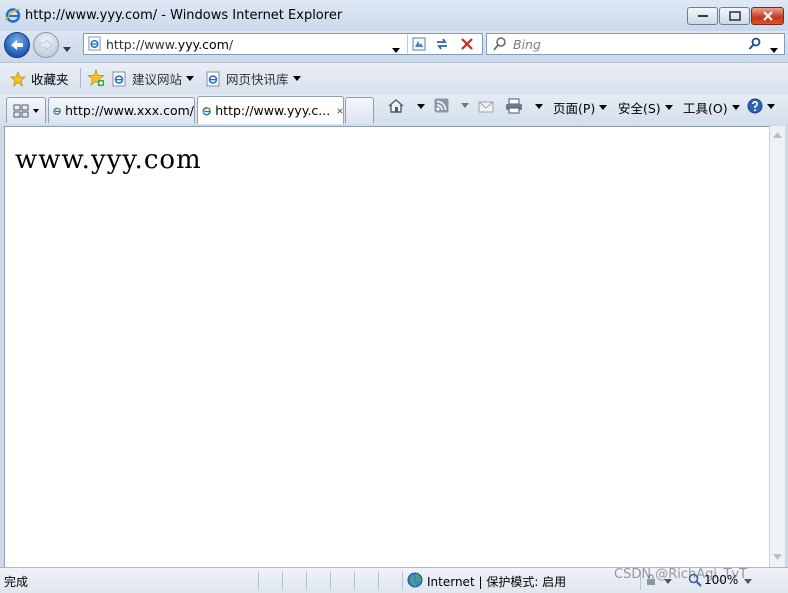 This screenshot has width=788, height=593. What do you see at coordinates (157, 79) in the screenshot?
I see `suggested-sites-label: 建议网站` at bounding box center [157, 79].